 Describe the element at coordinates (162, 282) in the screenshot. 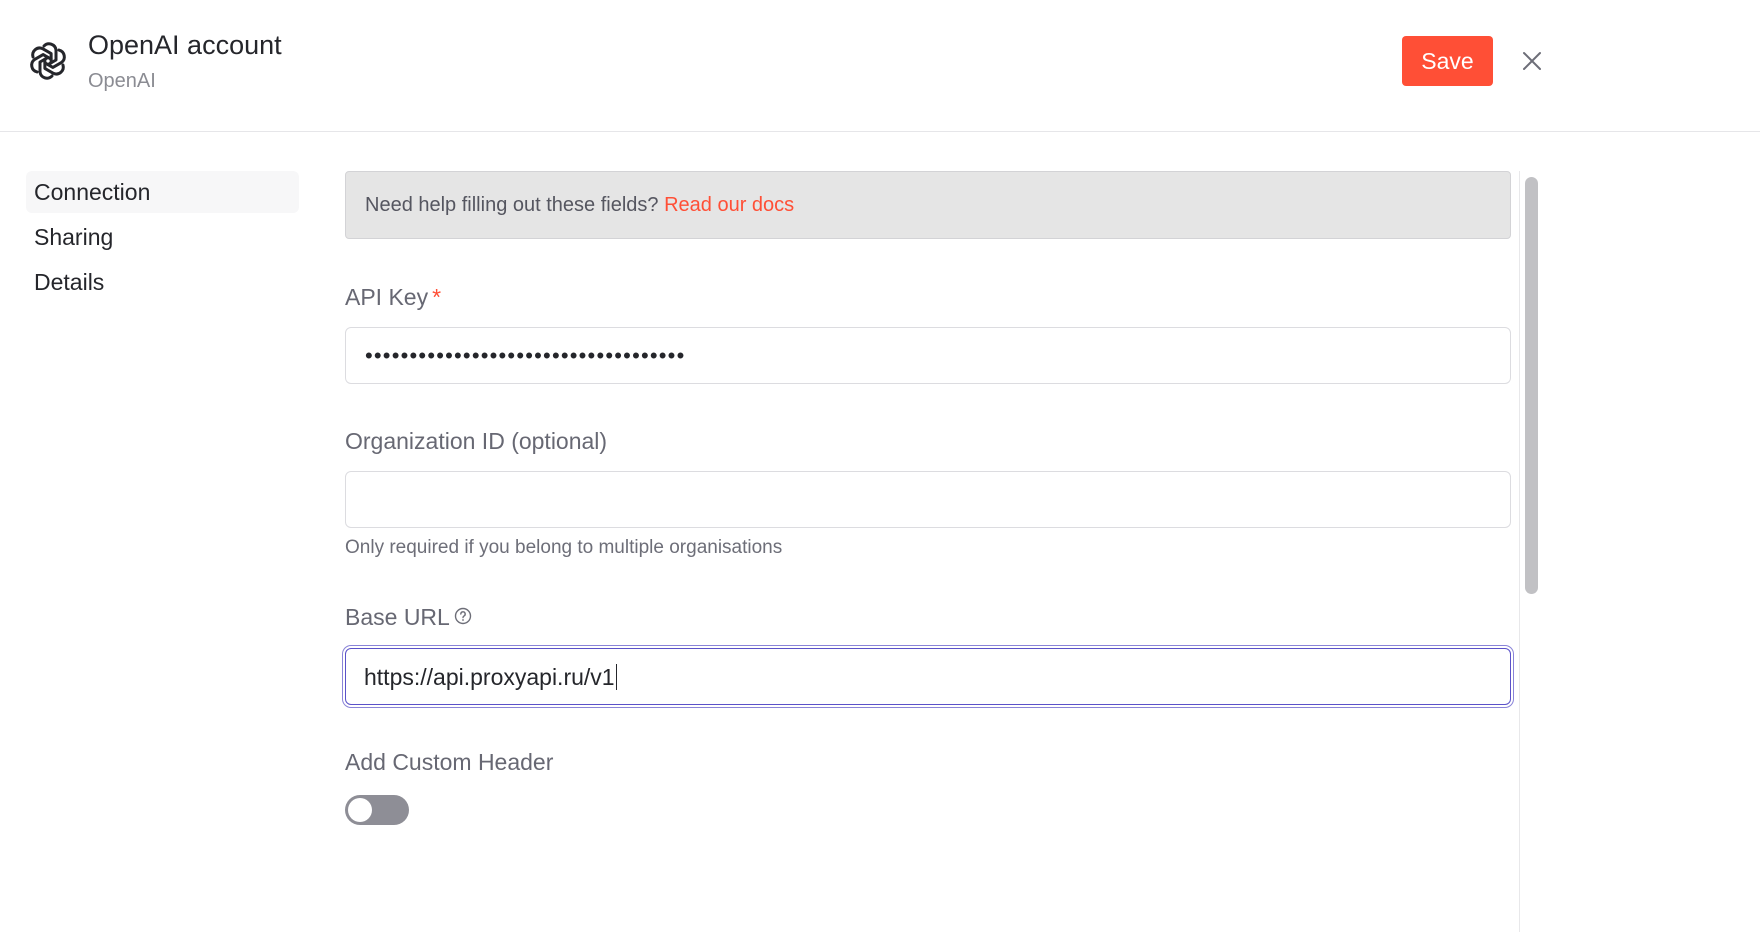

I see `sidebar-item-details: Details` at that location.